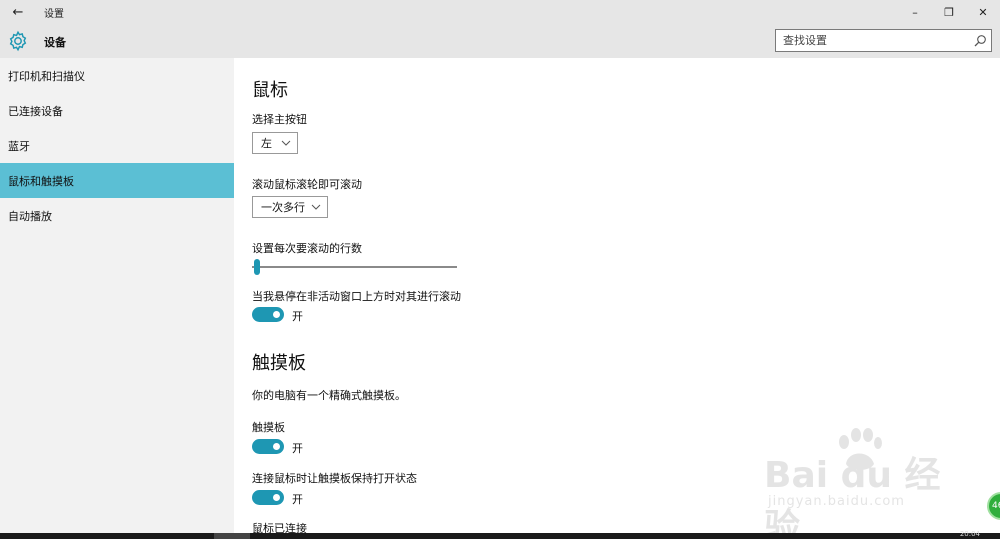  I want to click on sidebar-item-autoplay: 自动播放, so click(117, 215).